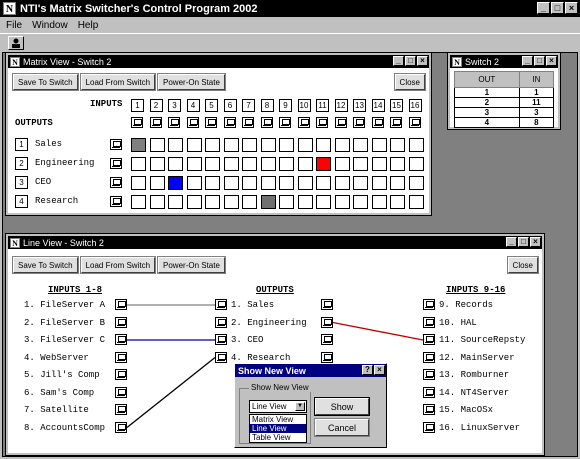 The height and width of the screenshot is (459, 580). What do you see at coordinates (16, 43) in the screenshot?
I see `user-icon` at bounding box center [16, 43].